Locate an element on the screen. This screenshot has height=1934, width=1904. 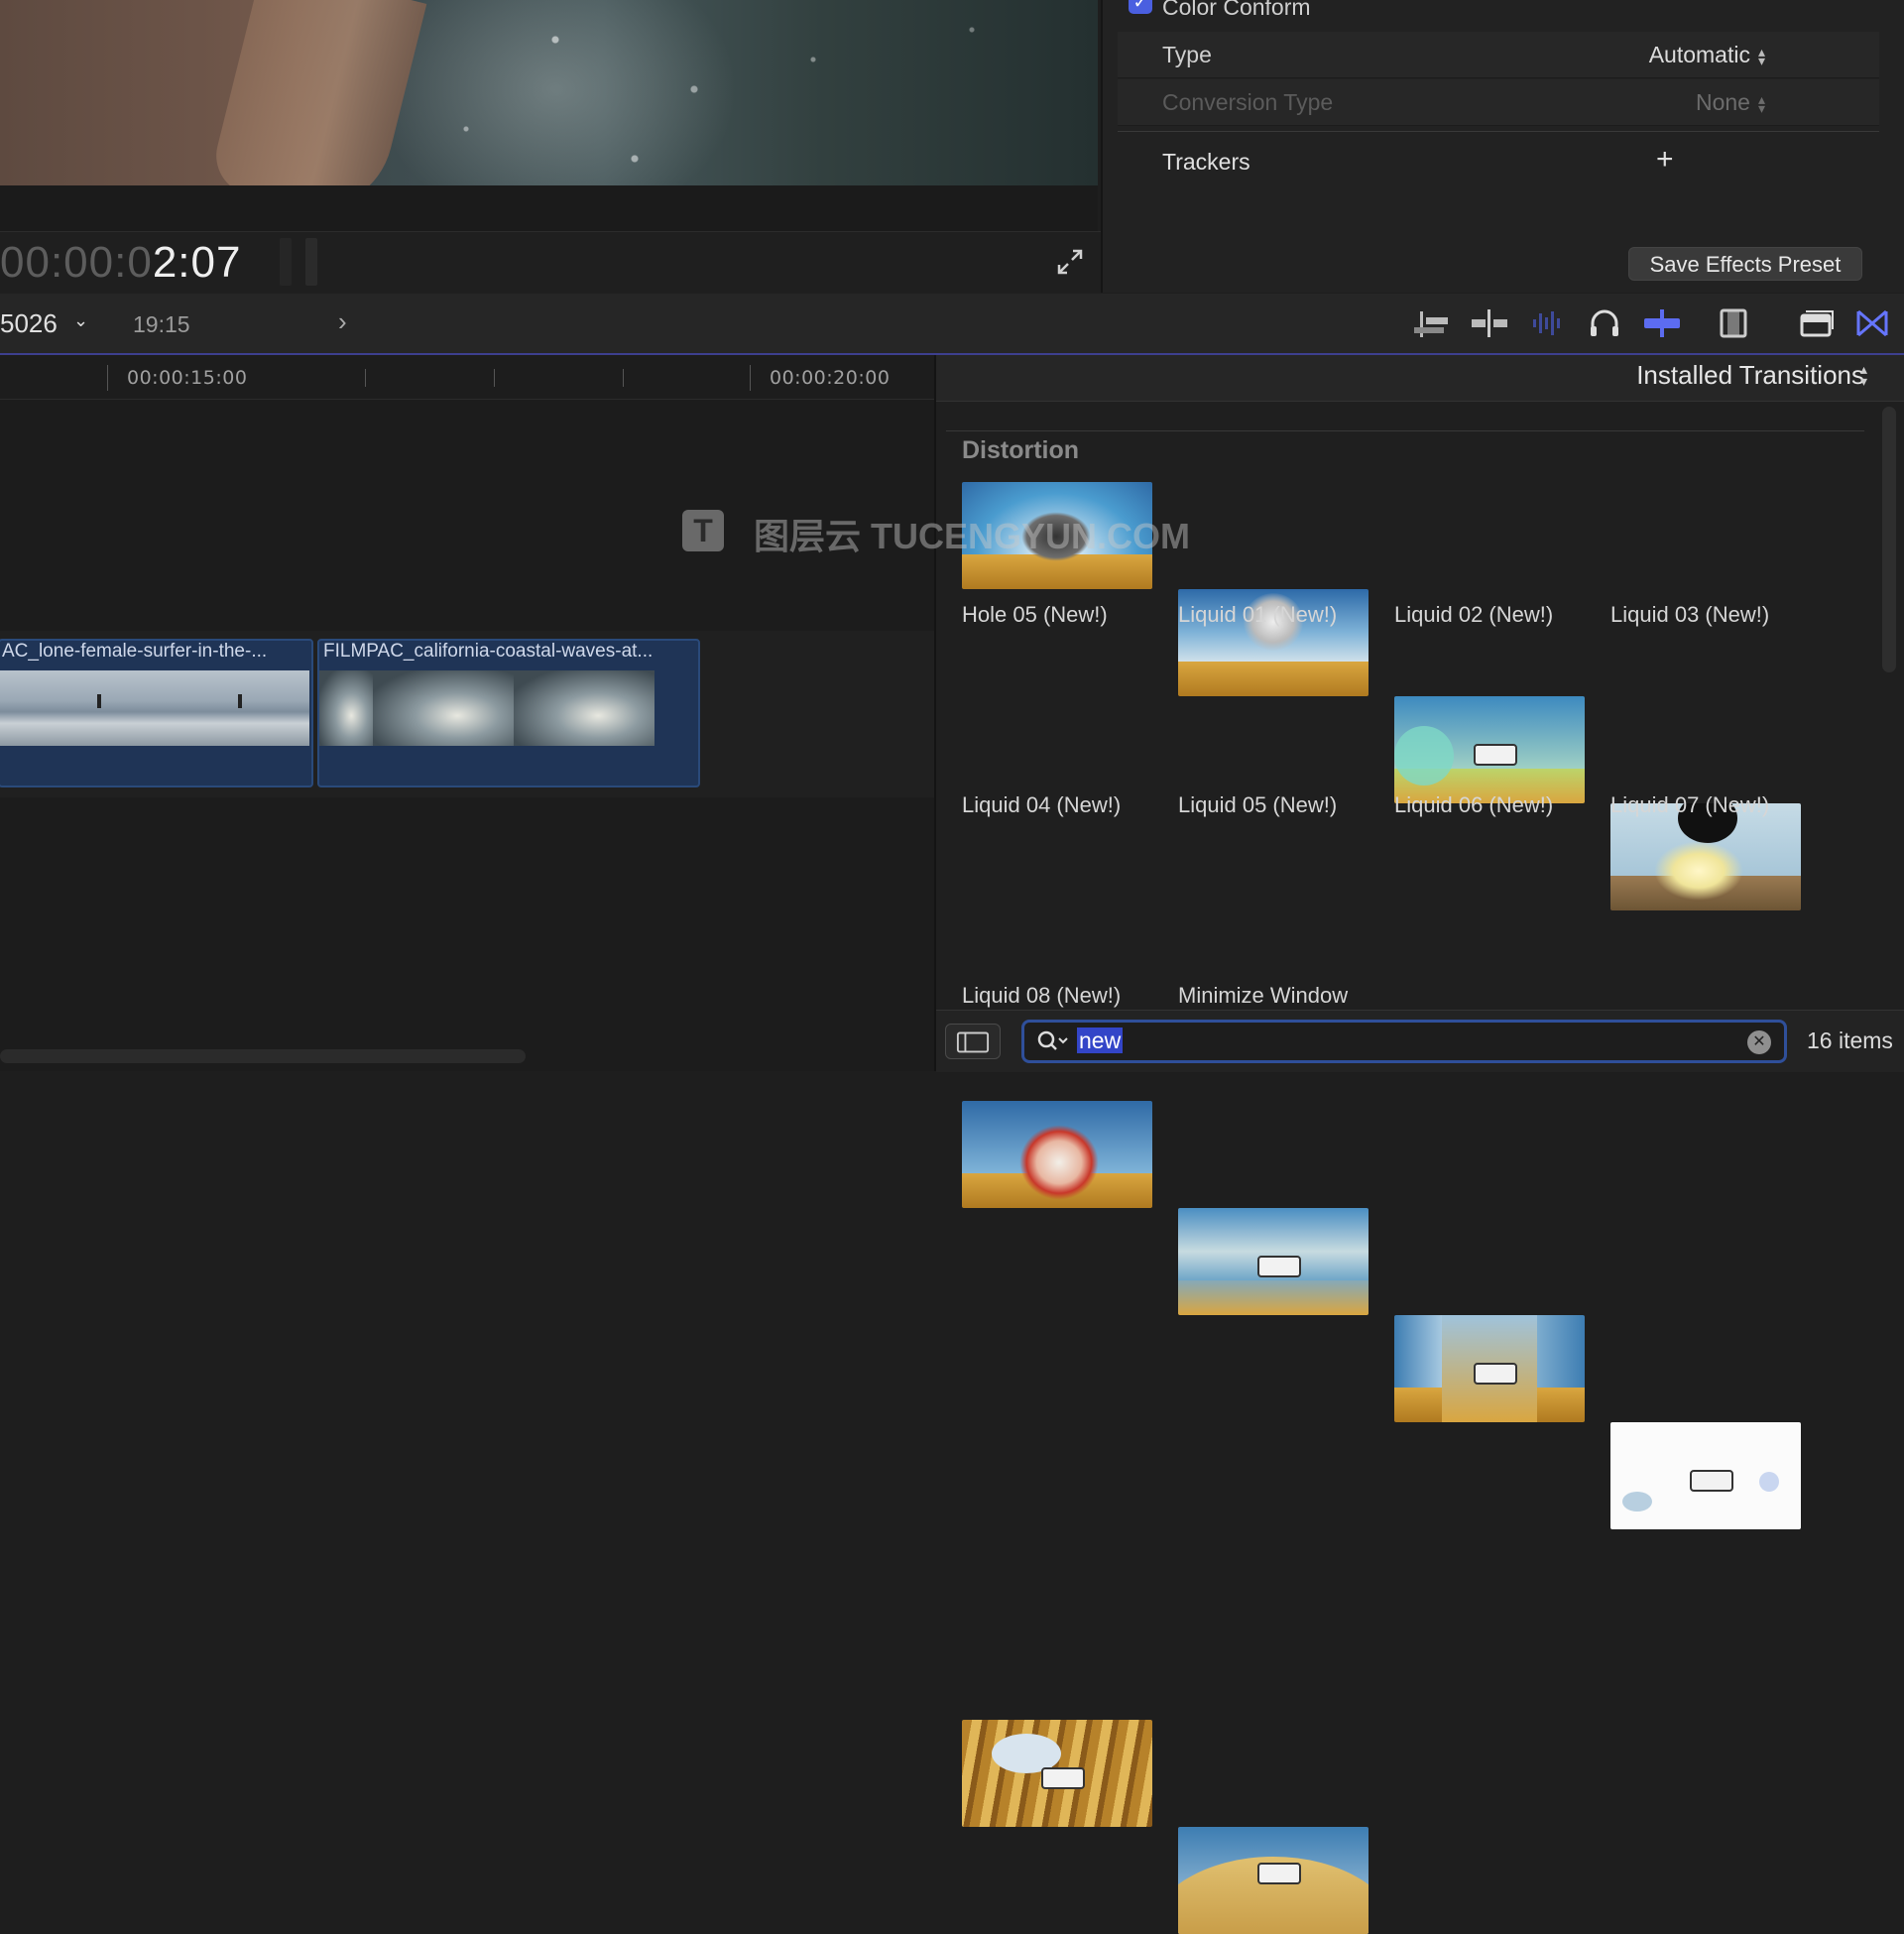
snapping-icon is located at coordinates (1662, 323).